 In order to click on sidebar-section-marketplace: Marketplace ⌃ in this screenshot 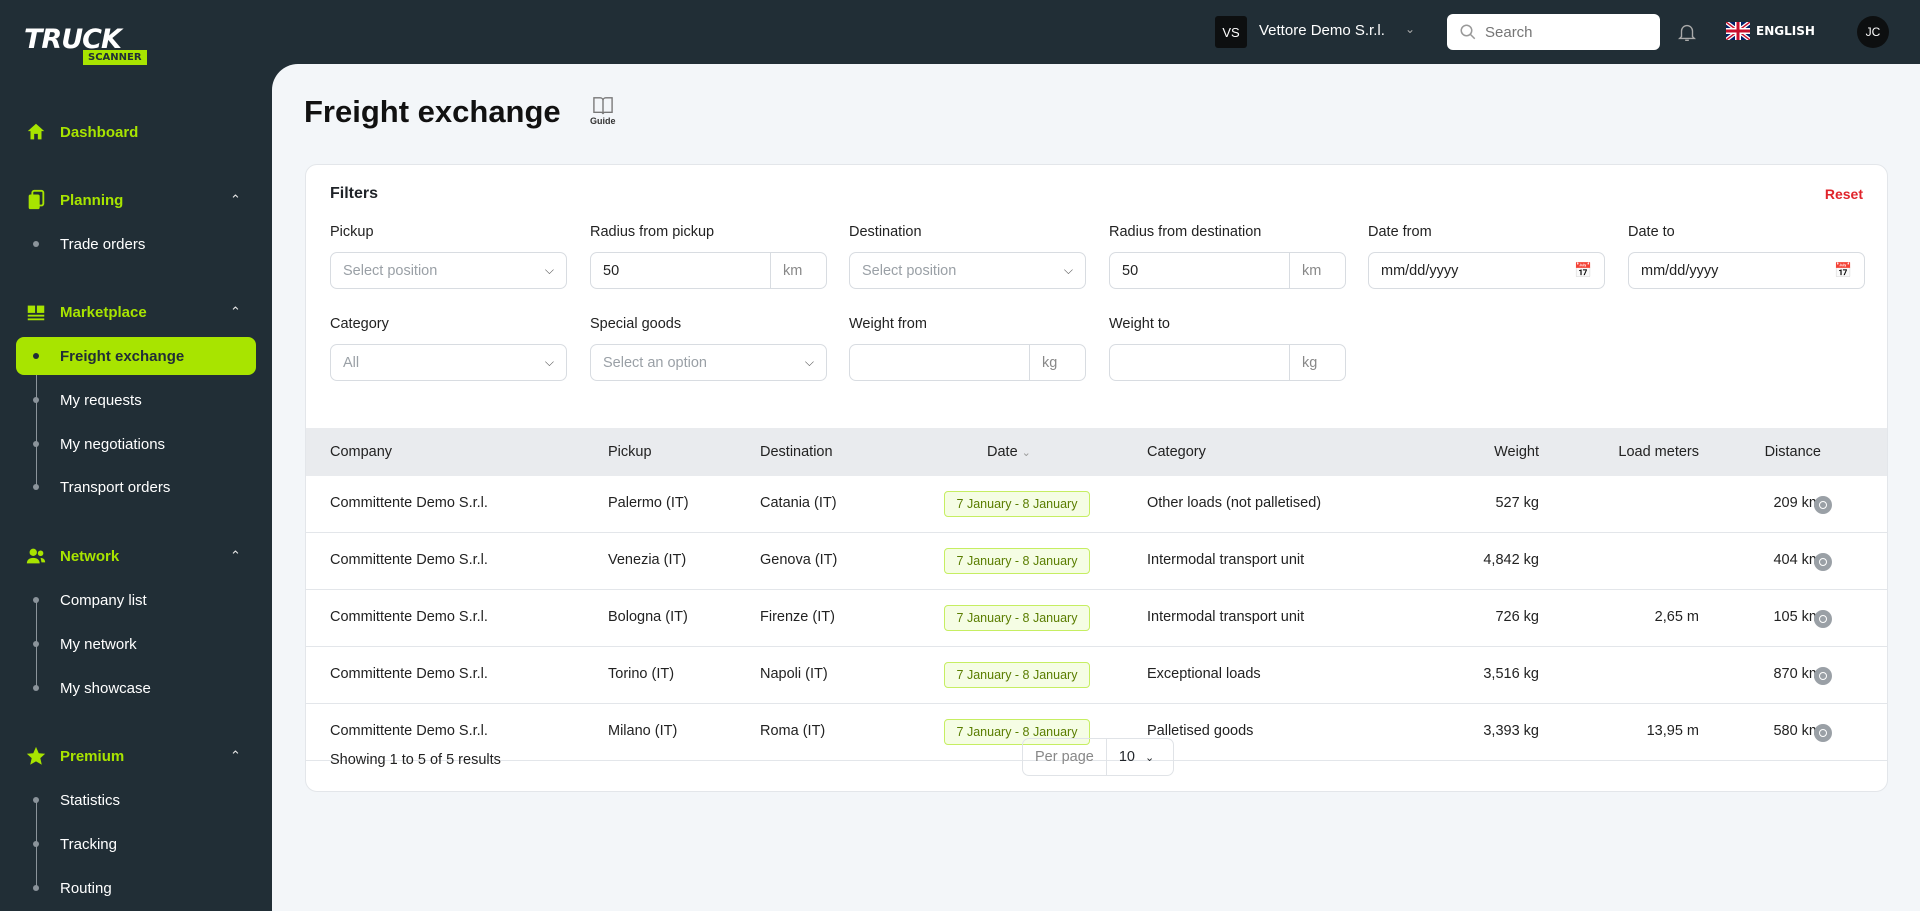, I will do `click(136, 312)`.